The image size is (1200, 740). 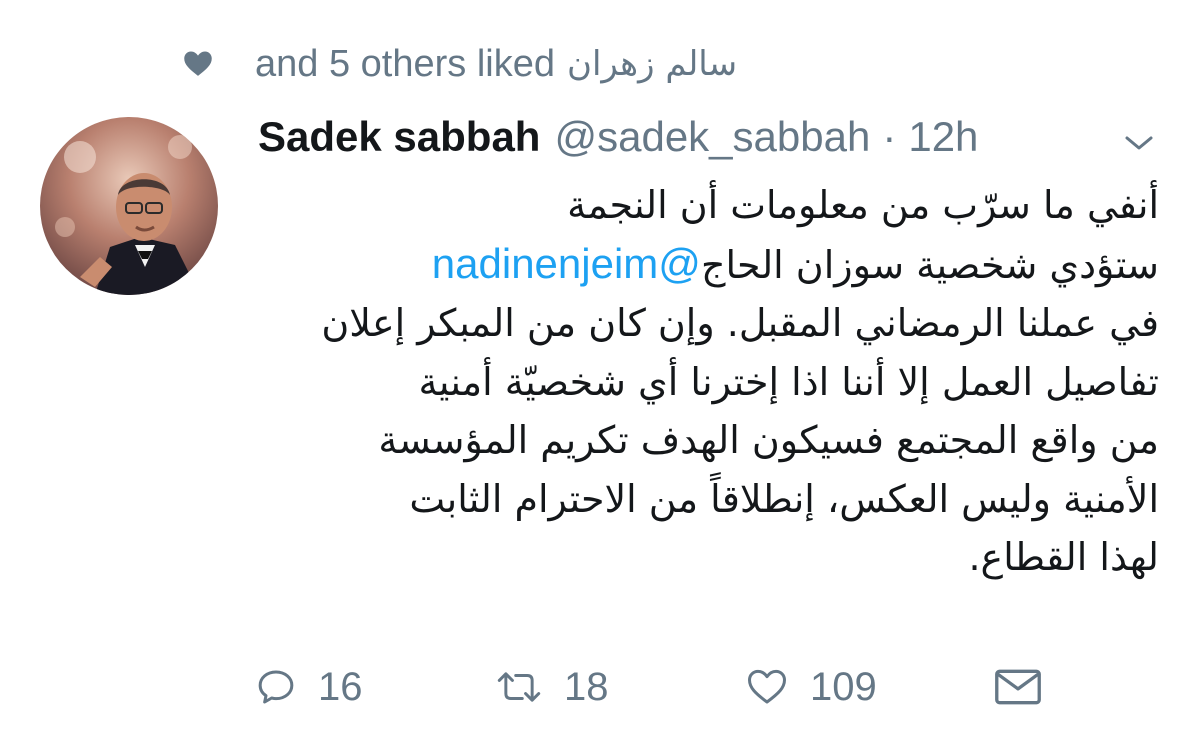 What do you see at coordinates (519, 687) in the screenshot?
I see `retweet-icon` at bounding box center [519, 687].